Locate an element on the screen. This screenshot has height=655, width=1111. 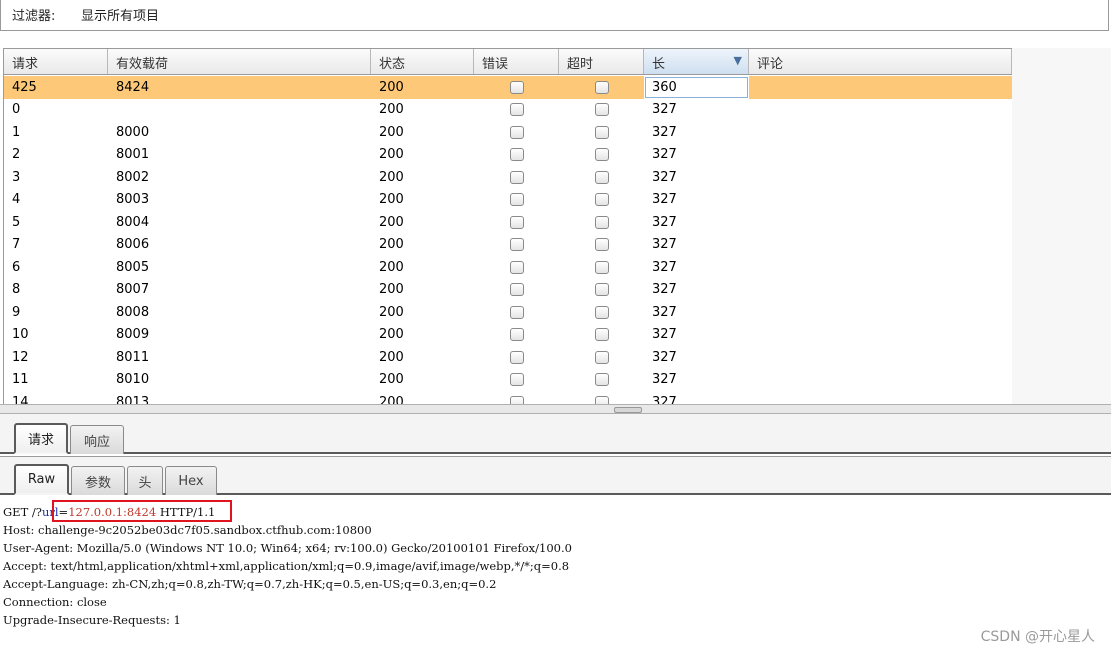
col-timeout-header: 超时 is located at coordinates (601, 61).